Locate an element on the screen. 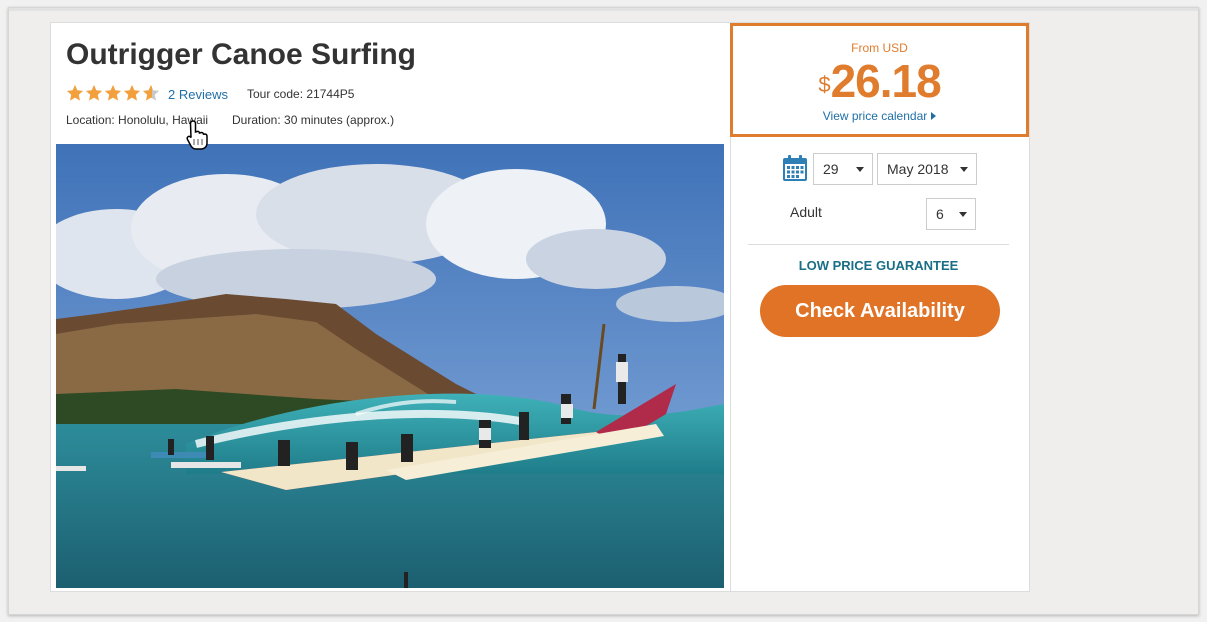 The height and width of the screenshot is (622, 1207). hand-cursor-icon is located at coordinates (197, 135).